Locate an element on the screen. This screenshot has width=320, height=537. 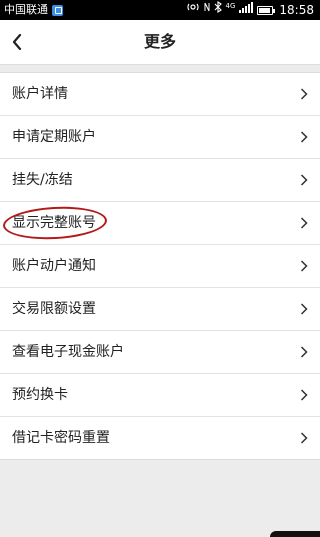
menu-item-account-details: 账户详情 is located at coordinates (160, 94).